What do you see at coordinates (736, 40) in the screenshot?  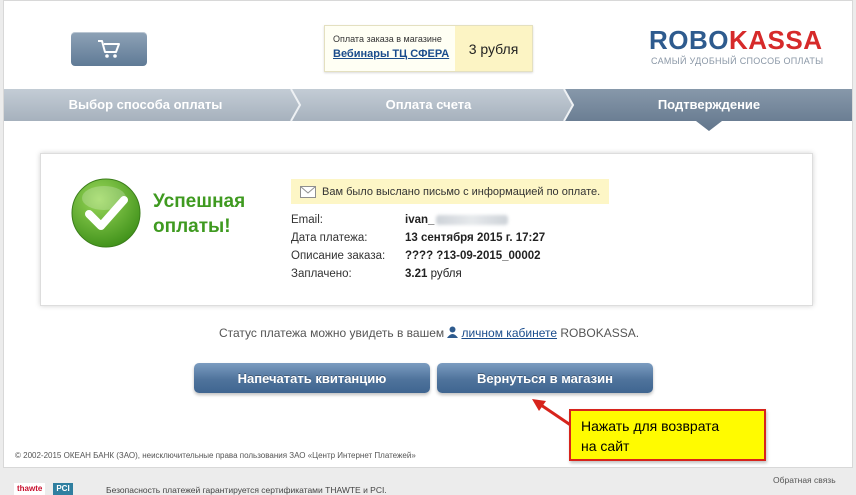 I see `robokassa-logo: ROBOKASSA` at bounding box center [736, 40].